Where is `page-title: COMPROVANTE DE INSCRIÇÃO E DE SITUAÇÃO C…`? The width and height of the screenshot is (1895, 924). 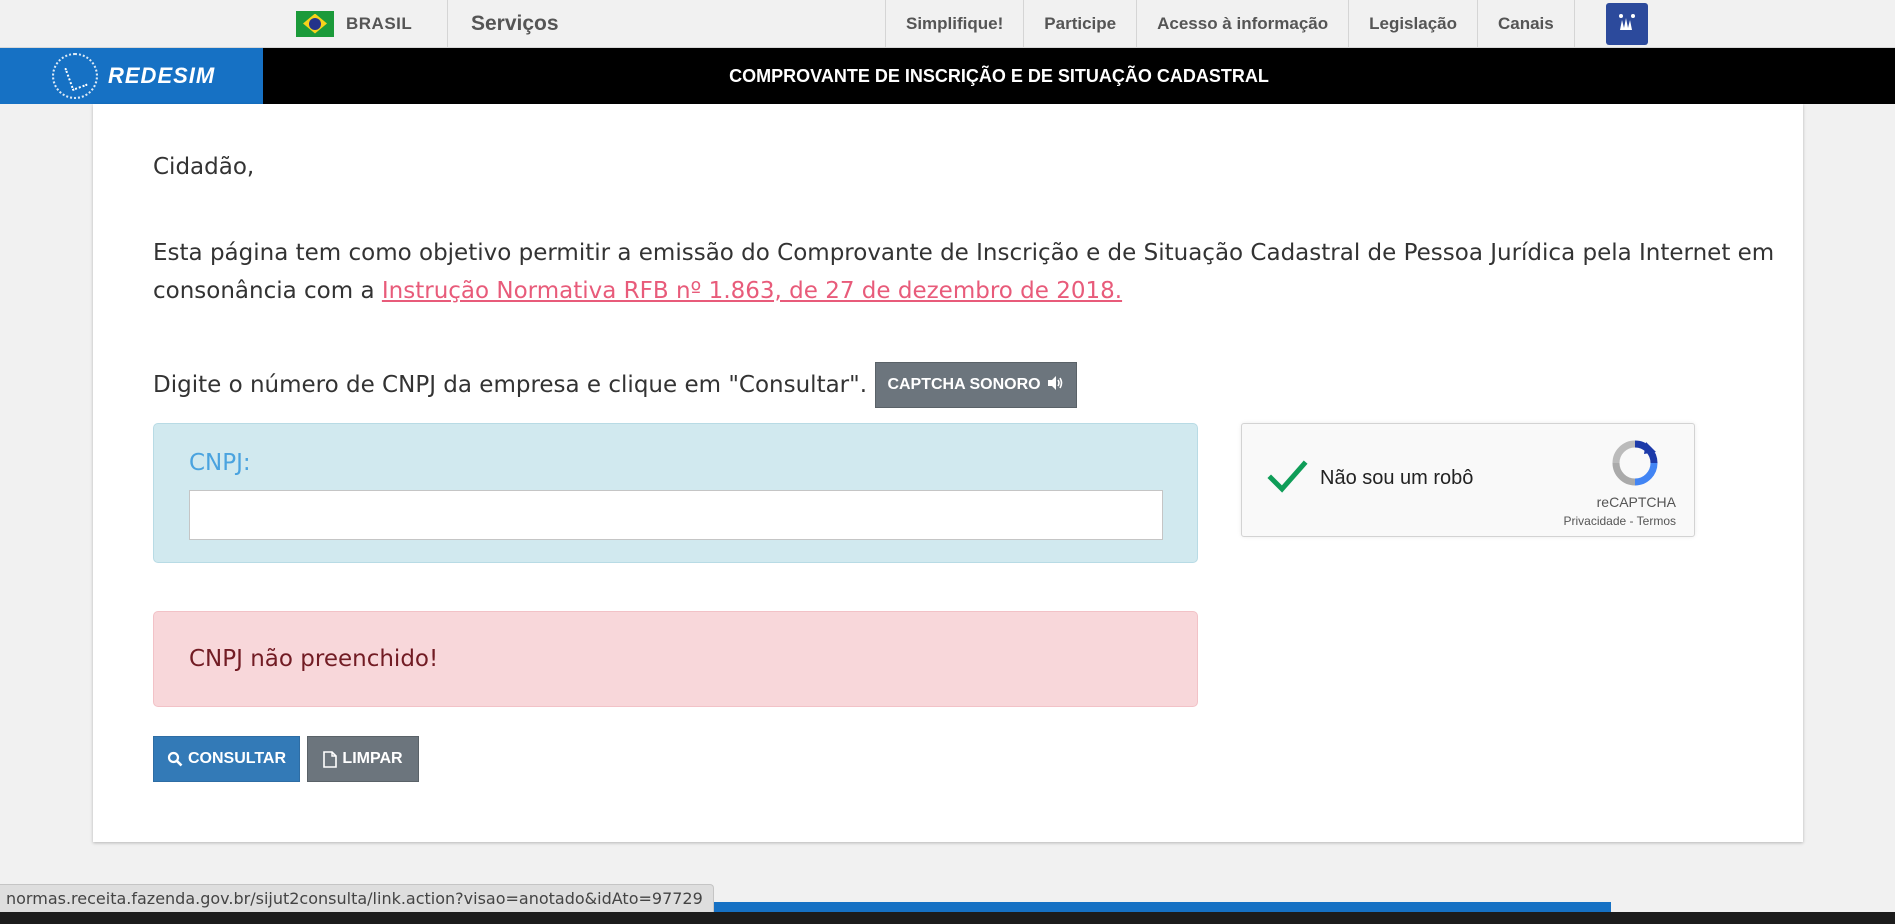 page-title: COMPROVANTE DE INSCRIÇÃO E DE SITUAÇÃO C… is located at coordinates (999, 75).